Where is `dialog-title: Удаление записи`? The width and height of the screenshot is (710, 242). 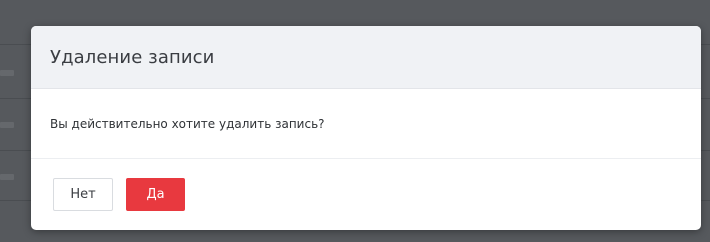
dialog-title: Удаление записи is located at coordinates (132, 57).